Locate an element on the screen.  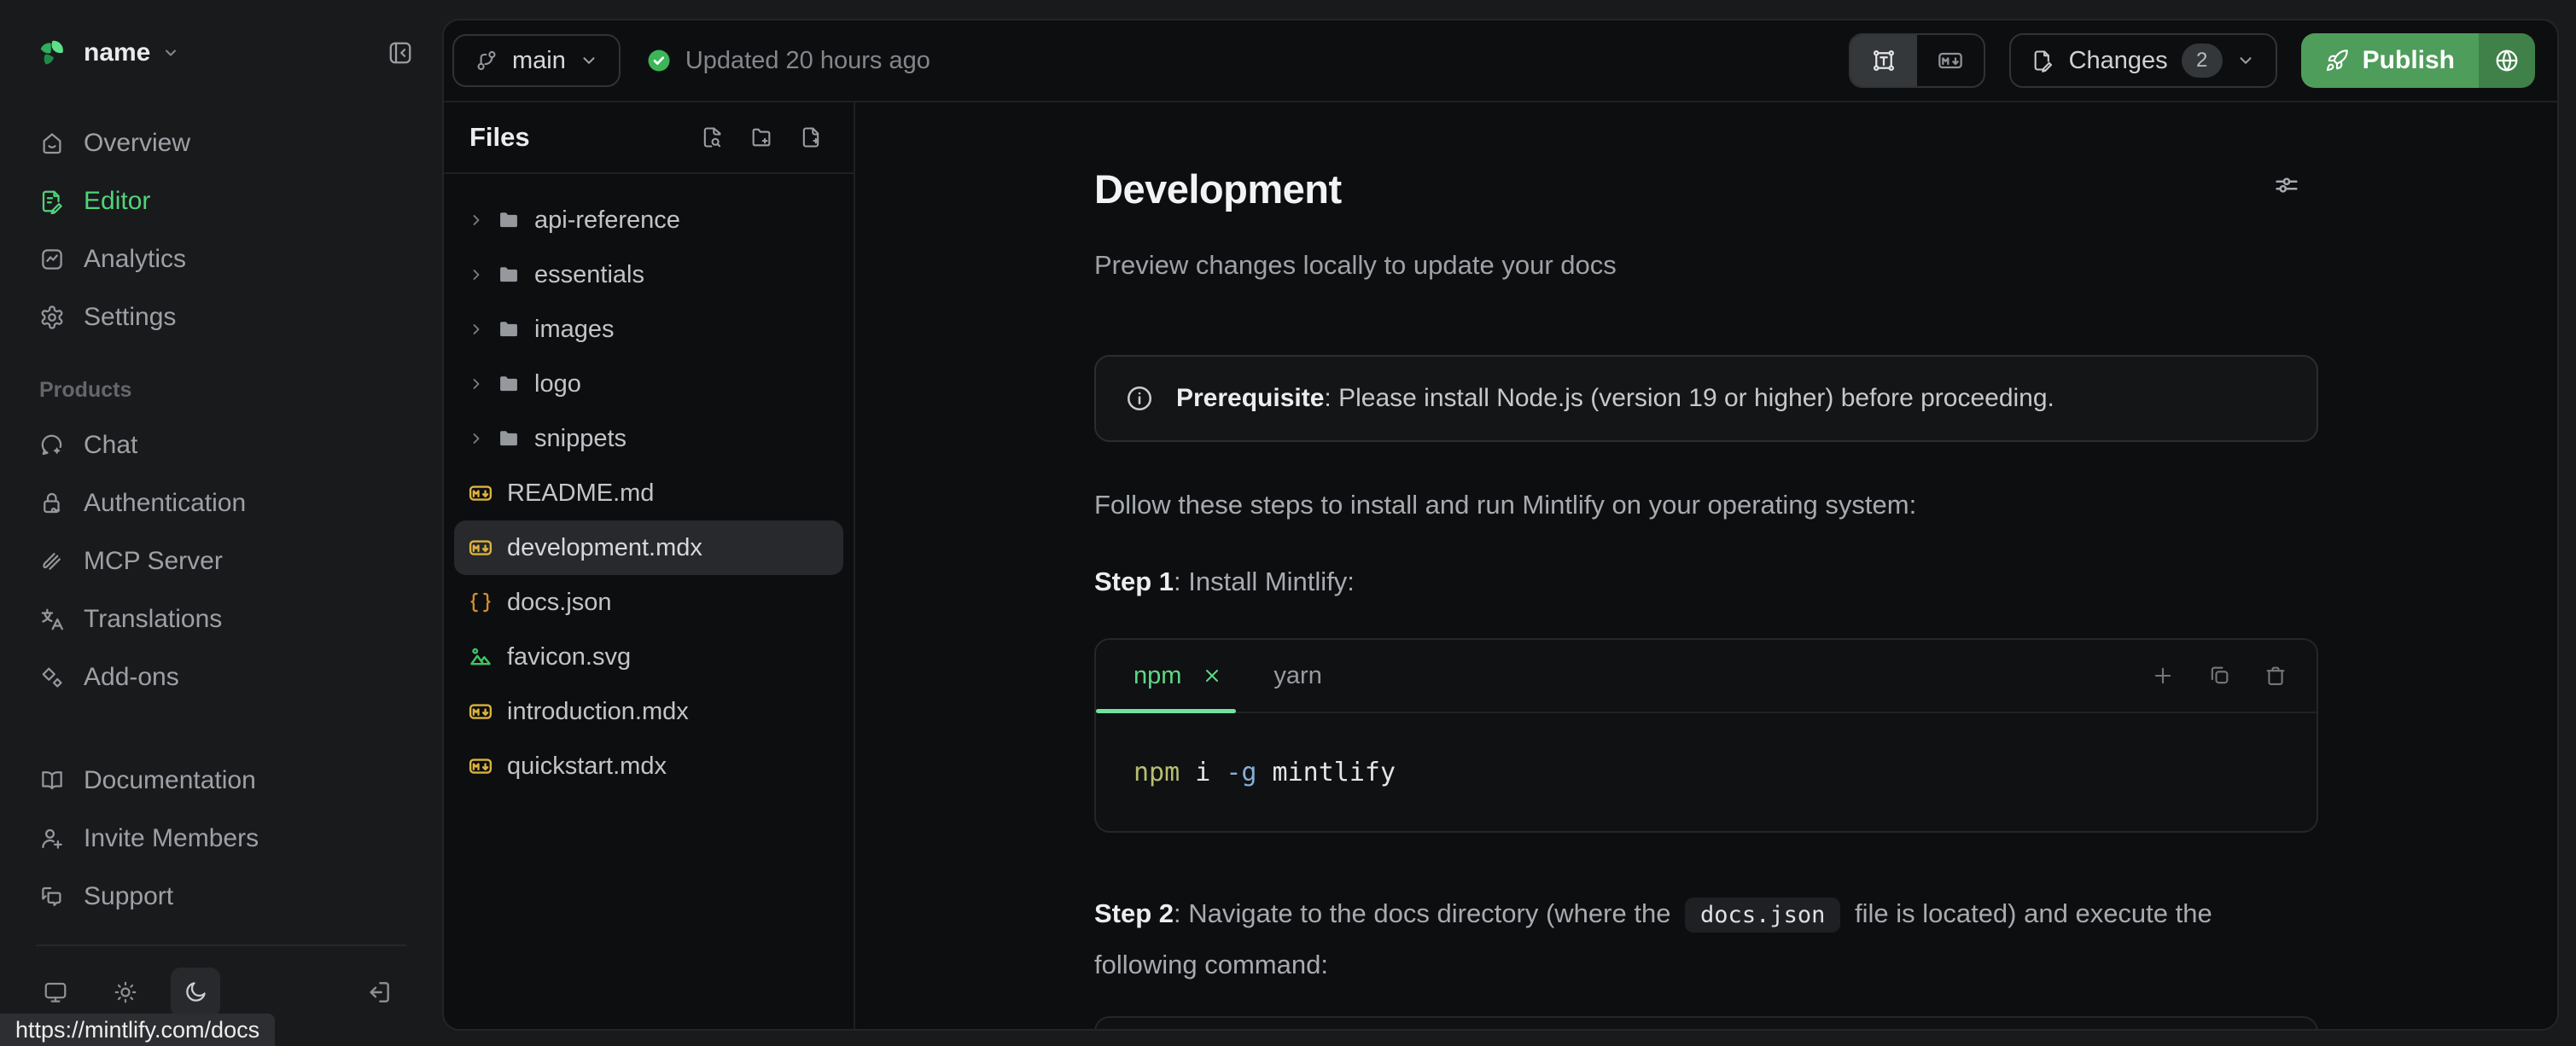
theme-system-button is located at coordinates (55, 993).